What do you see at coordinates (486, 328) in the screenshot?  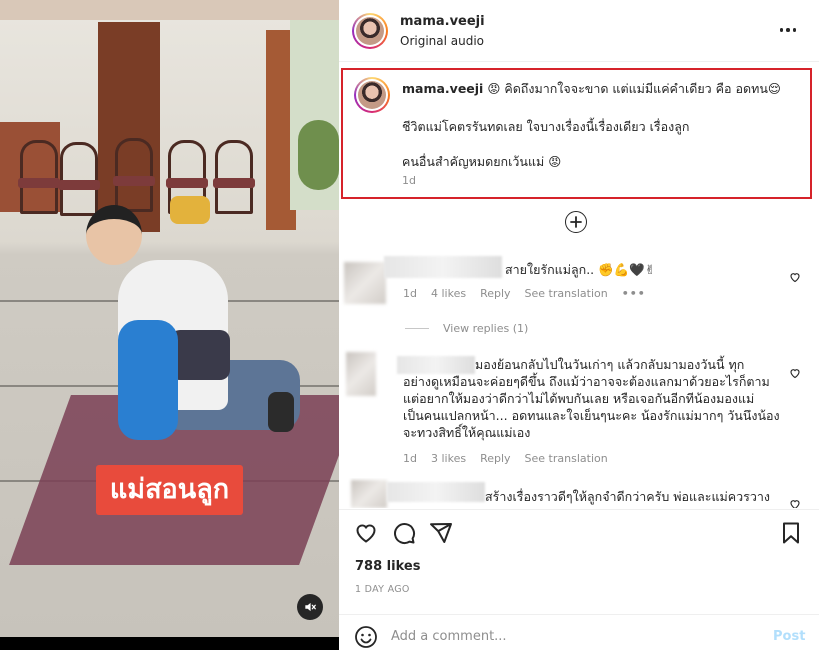 I see `view-replies-label: View replies (1)` at bounding box center [486, 328].